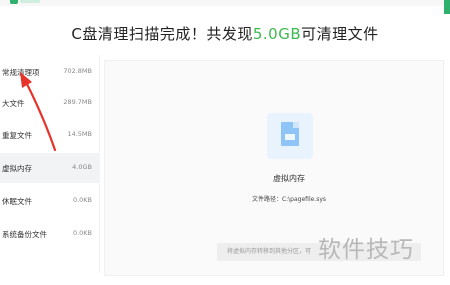 The image size is (450, 285). Describe the element at coordinates (26, 80) in the screenshot. I see `arrow-head` at that location.